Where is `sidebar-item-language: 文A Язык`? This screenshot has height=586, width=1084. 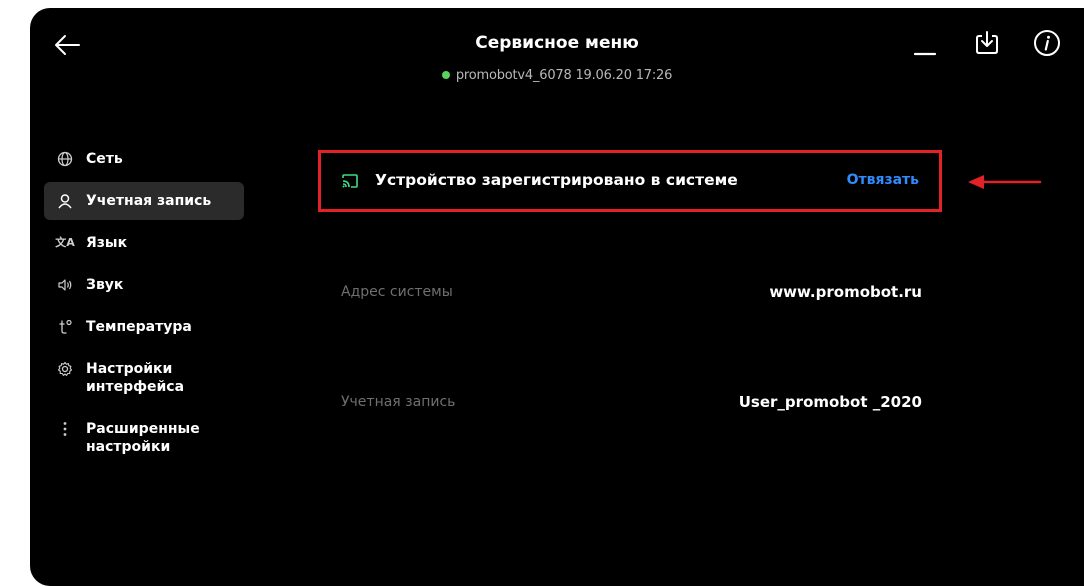
sidebar-item-language: 文A Язык is located at coordinates (144, 243).